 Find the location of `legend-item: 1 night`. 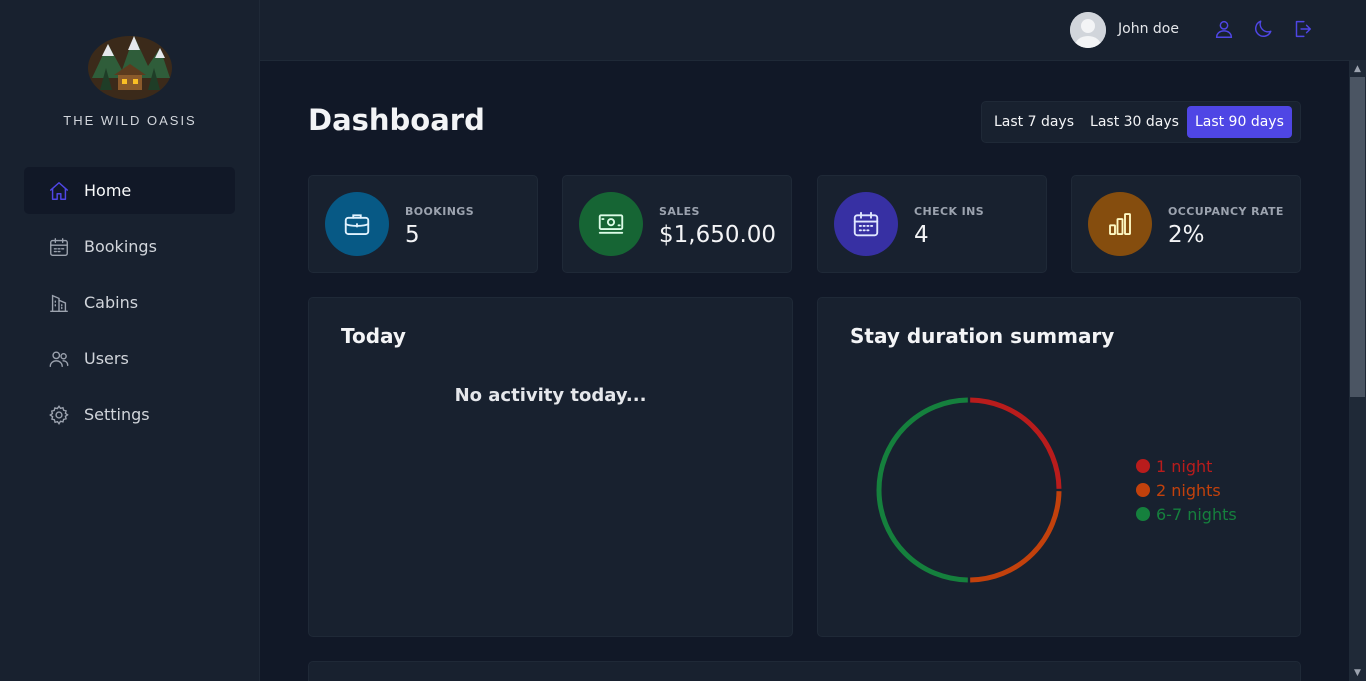

legend-item: 1 night is located at coordinates (1186, 466).